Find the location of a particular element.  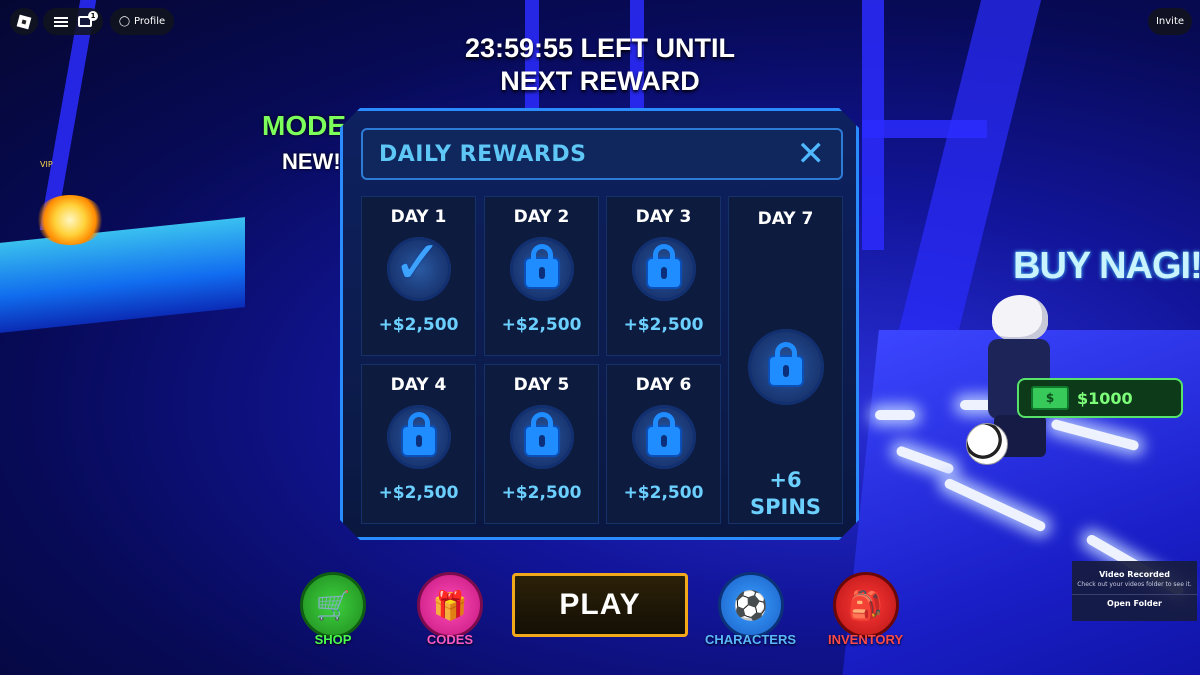

new-sign: NEW!! is located at coordinates (315, 161).